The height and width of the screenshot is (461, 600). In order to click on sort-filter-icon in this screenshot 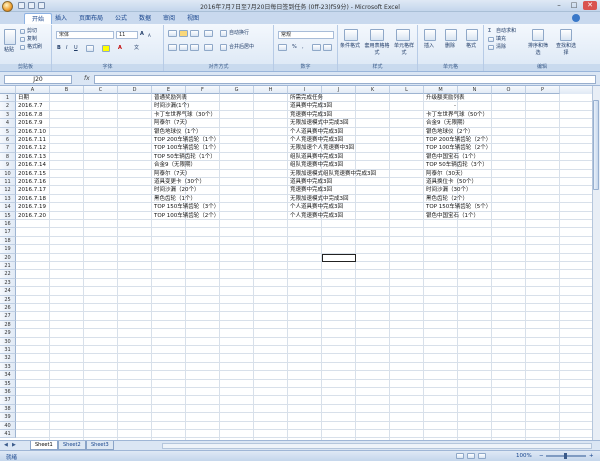, I will do `click(538, 35)`.